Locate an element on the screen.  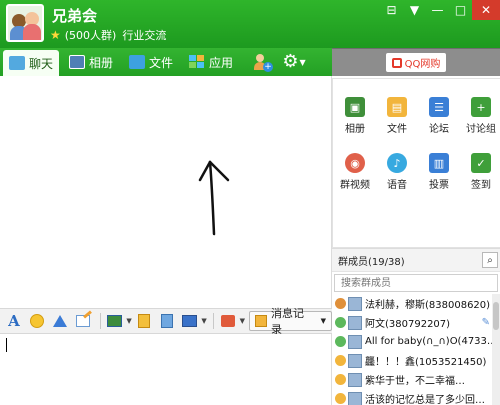
member-name: 龘！！！鑫(1053521450) is located at coordinates (426, 362).